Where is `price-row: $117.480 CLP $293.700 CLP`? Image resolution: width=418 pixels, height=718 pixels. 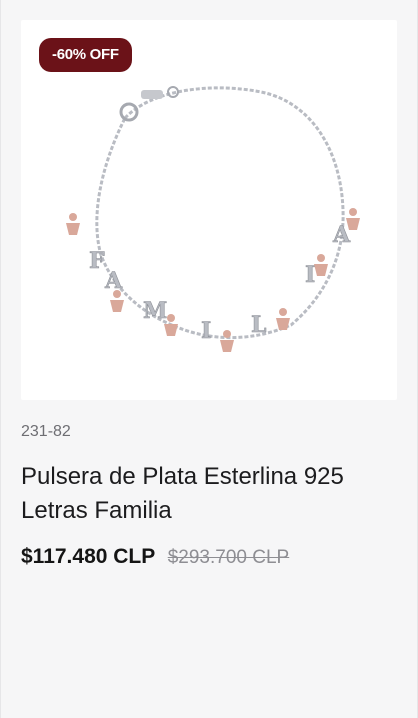 price-row: $117.480 CLP $293.700 CLP is located at coordinates (155, 557).